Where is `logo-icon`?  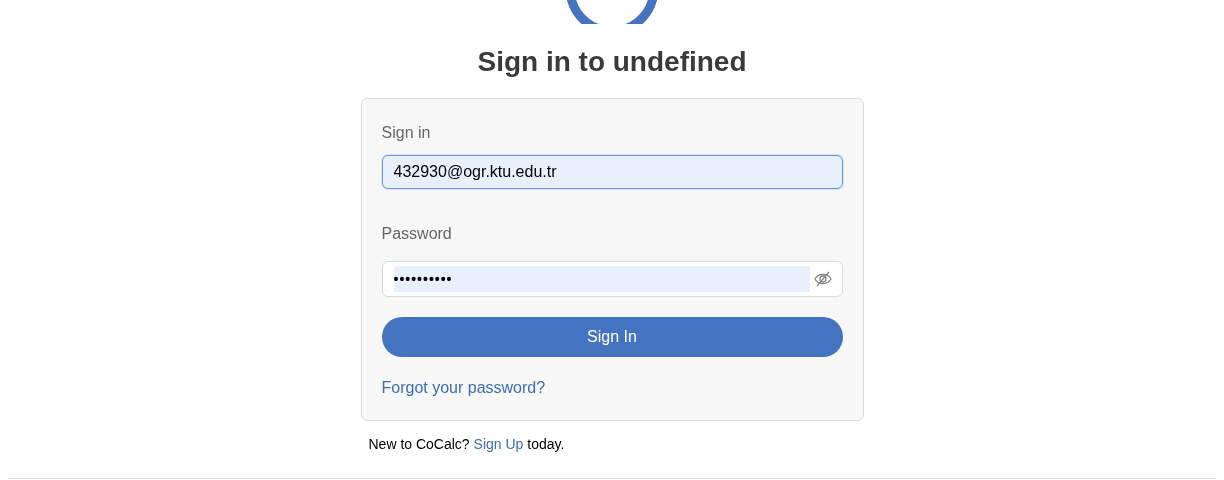
logo-icon is located at coordinates (612, 12).